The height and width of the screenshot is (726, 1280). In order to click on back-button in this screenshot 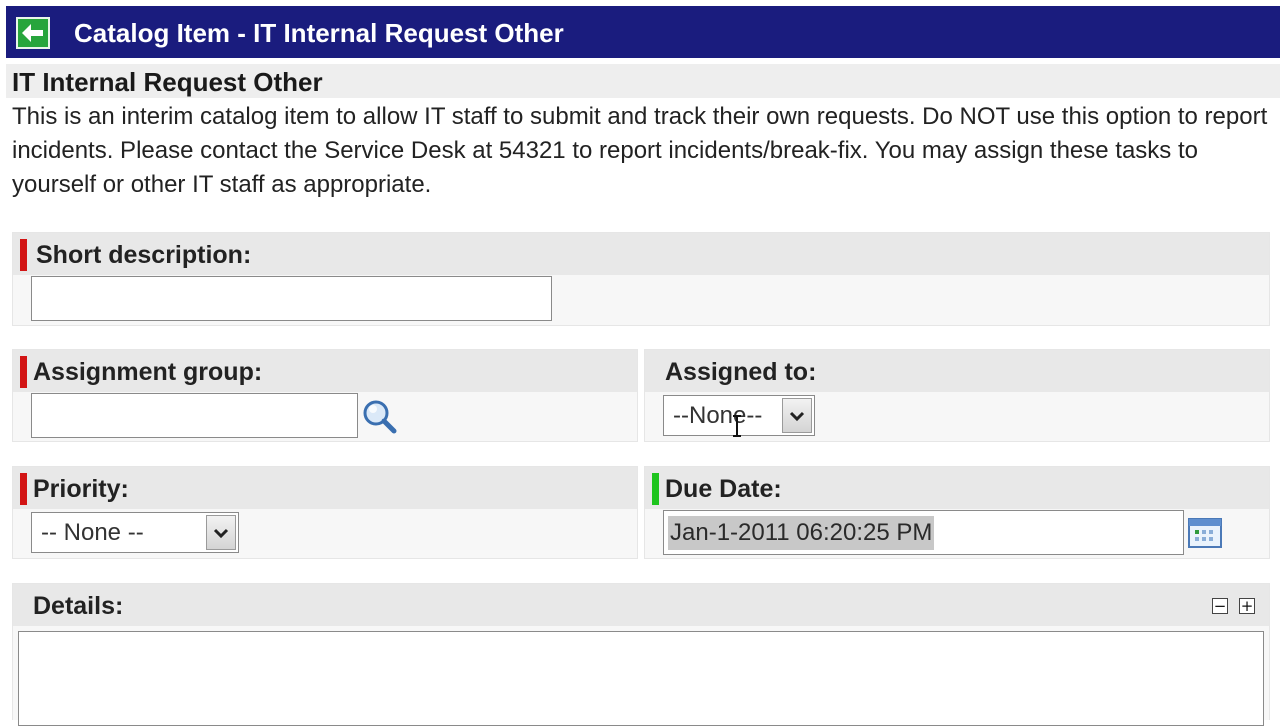, I will do `click(33, 33)`.